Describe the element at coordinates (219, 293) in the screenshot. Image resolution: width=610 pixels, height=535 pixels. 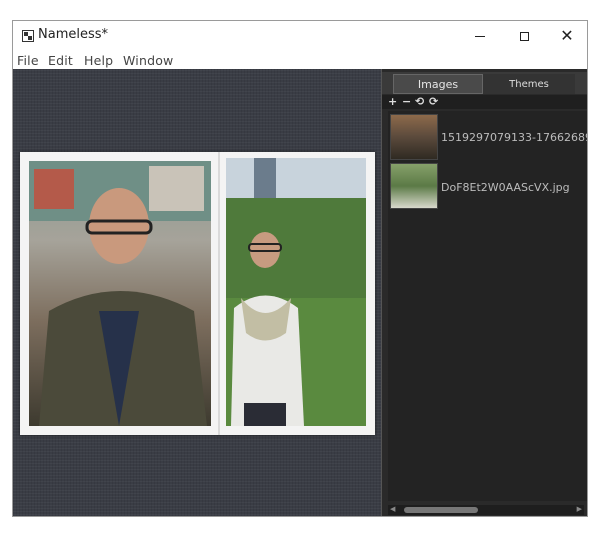
I see `photo-divider` at that location.